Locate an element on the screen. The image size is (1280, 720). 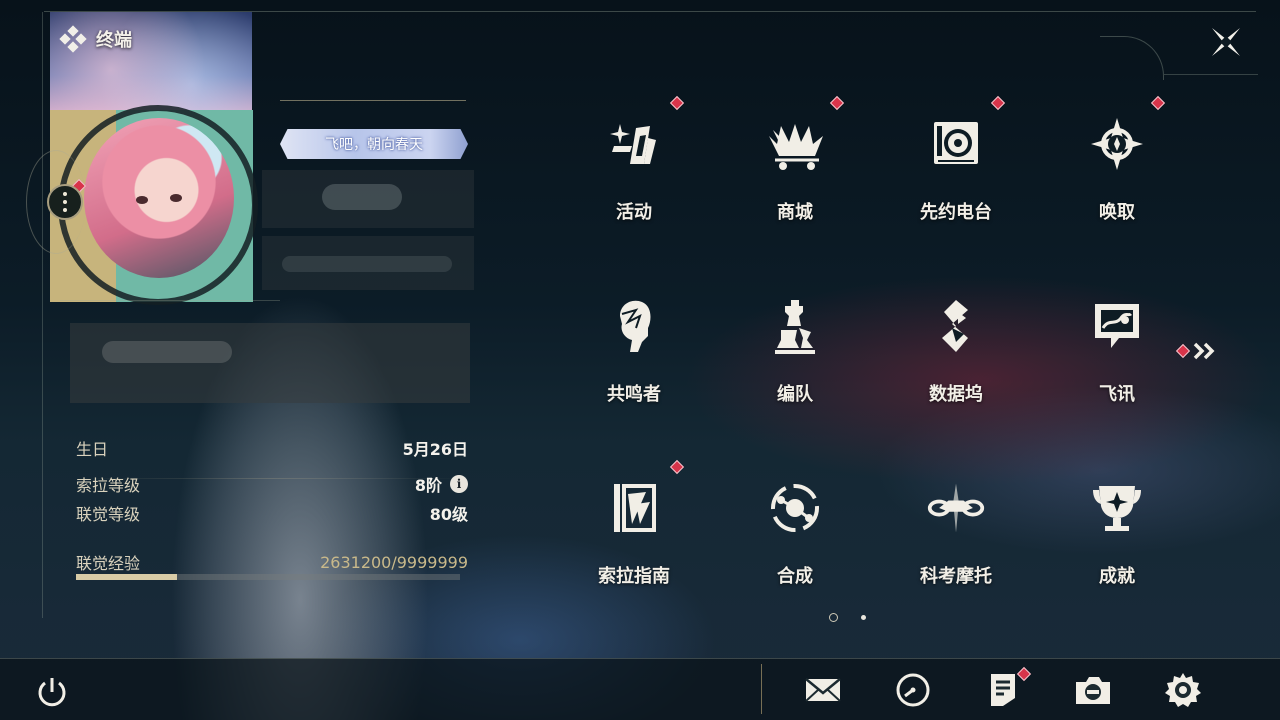
menu-label-shop: 商城 is located at coordinates (795, 212).